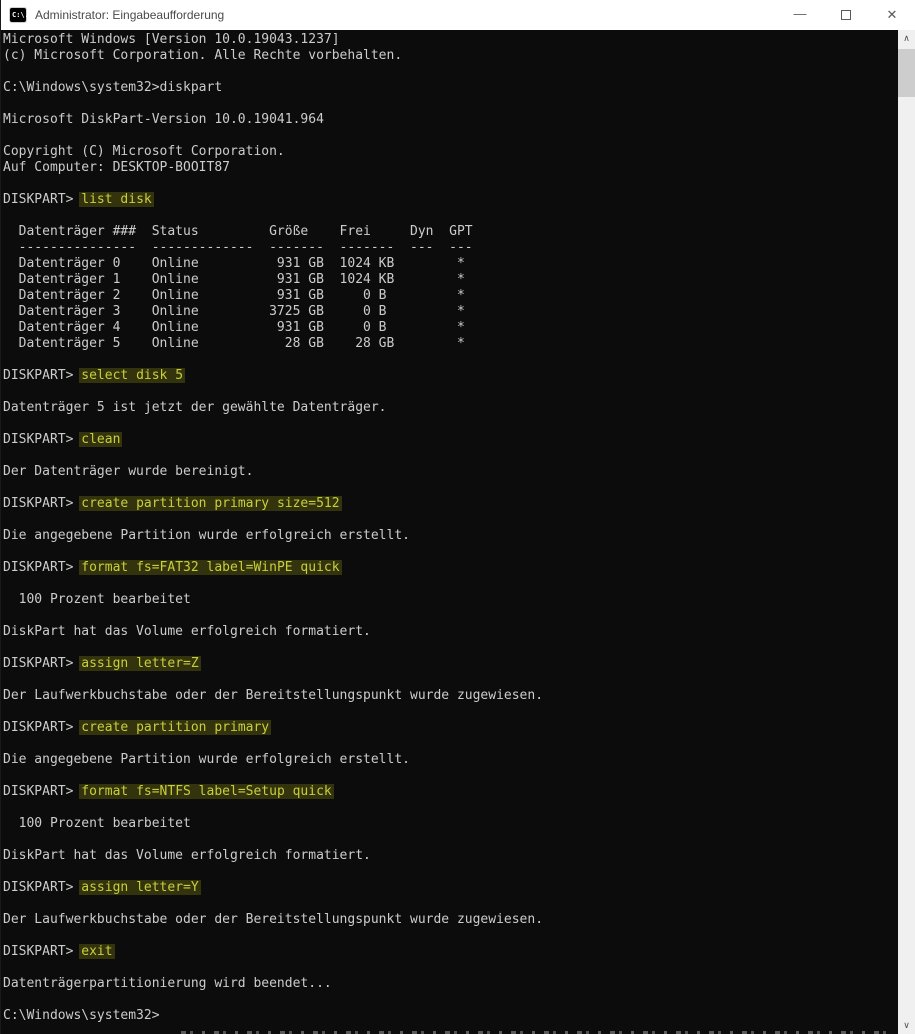 This screenshot has width=915, height=1034. What do you see at coordinates (175, 727) in the screenshot?
I see `command-text: create partition primary` at bounding box center [175, 727].